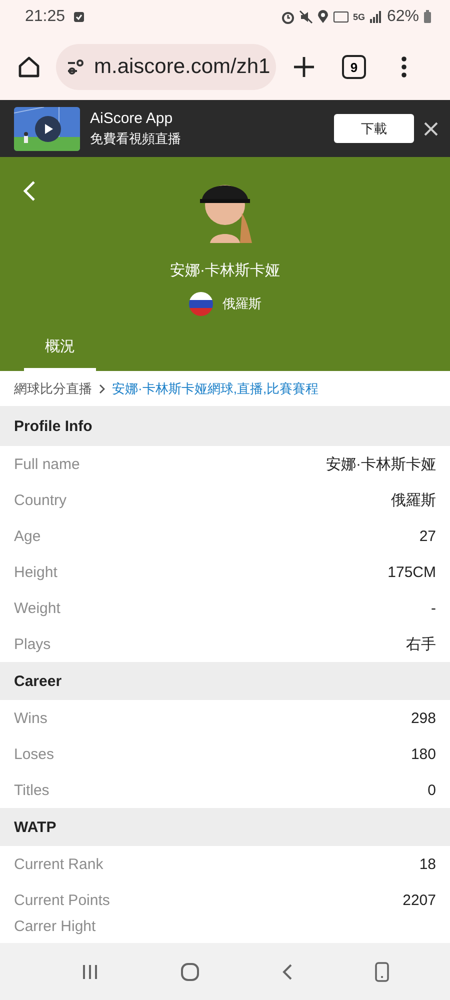  I want to click on field-label: Country, so click(40, 500).